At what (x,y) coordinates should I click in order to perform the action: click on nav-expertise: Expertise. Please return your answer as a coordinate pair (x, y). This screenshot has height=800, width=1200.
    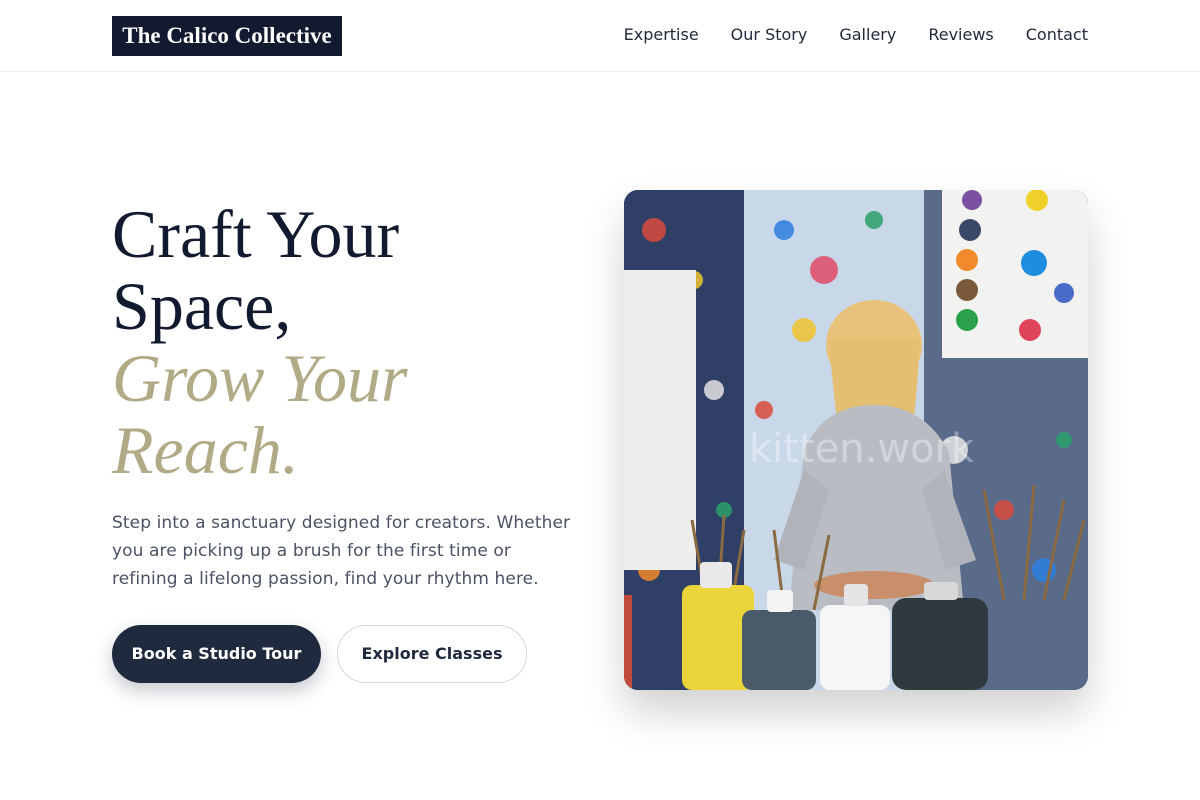
    Looking at the image, I should click on (661, 35).